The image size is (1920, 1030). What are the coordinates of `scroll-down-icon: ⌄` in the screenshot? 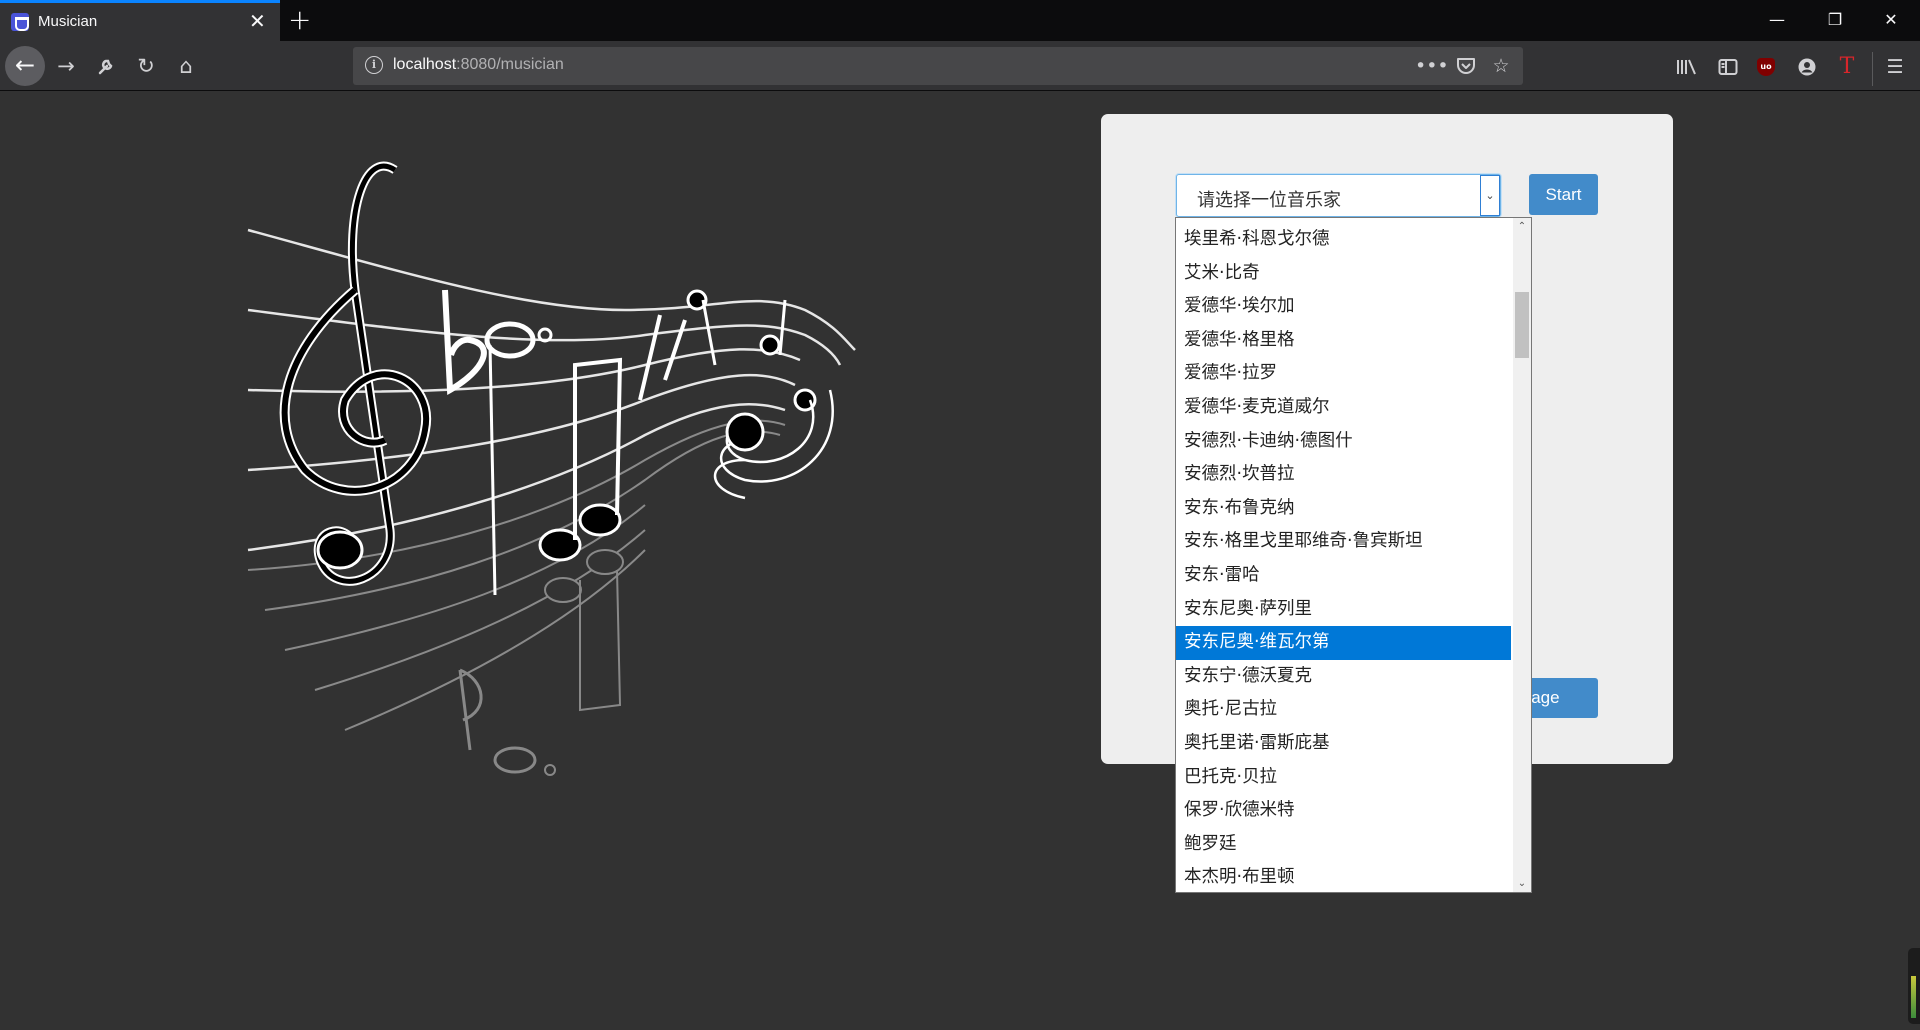 It's located at (1522, 883).